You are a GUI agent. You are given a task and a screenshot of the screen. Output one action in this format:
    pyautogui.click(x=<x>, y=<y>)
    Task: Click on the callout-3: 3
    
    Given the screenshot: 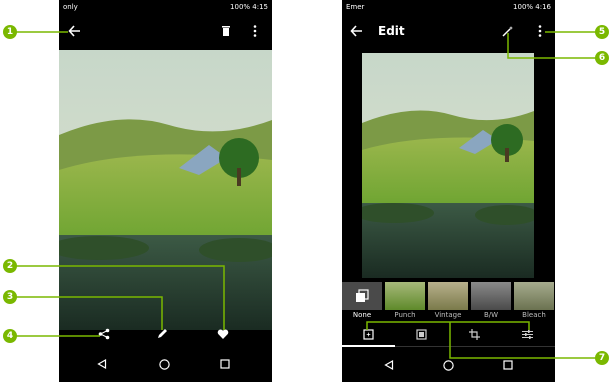 What is the action you would take?
    pyautogui.click(x=10, y=297)
    